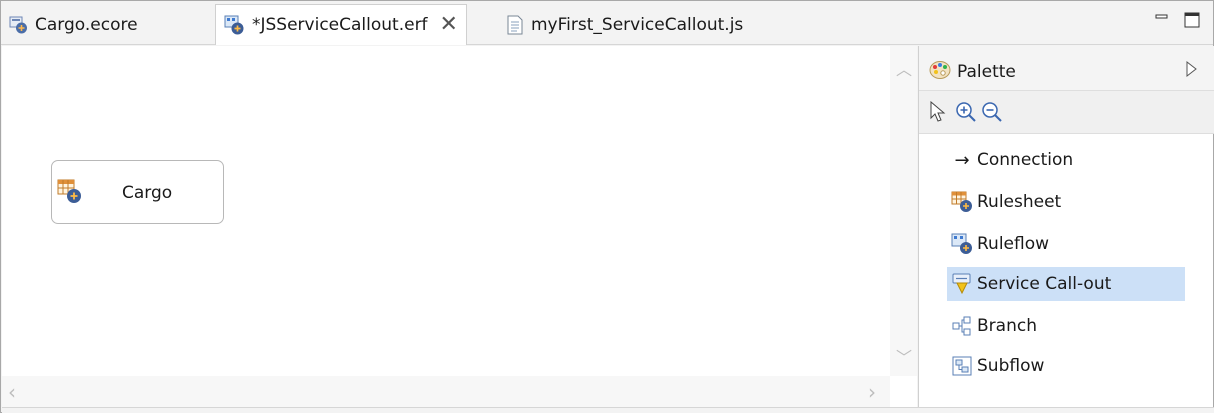 The width and height of the screenshot is (1214, 413). What do you see at coordinates (637, 25) in the screenshot?
I see `tab-label: myFirst_ServiceCallout.js` at bounding box center [637, 25].